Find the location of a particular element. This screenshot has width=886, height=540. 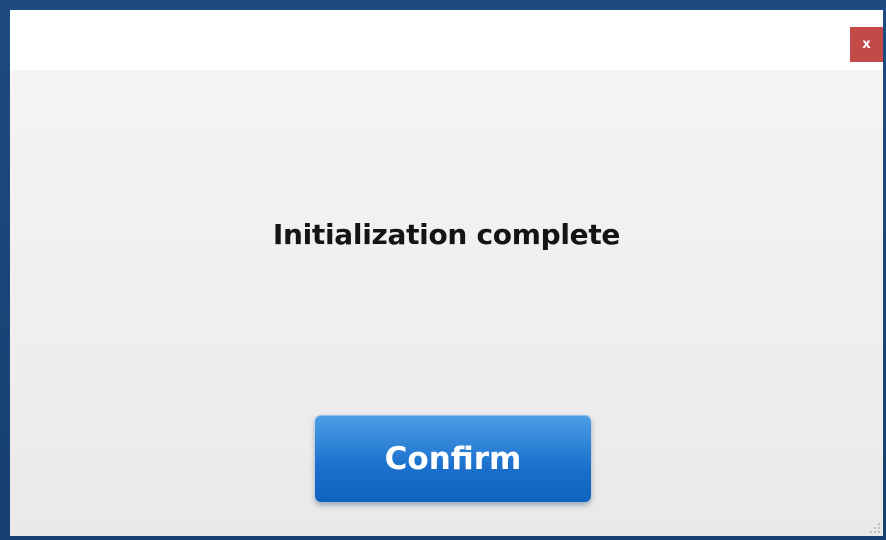

status-message: Initialization complete is located at coordinates (446, 234).